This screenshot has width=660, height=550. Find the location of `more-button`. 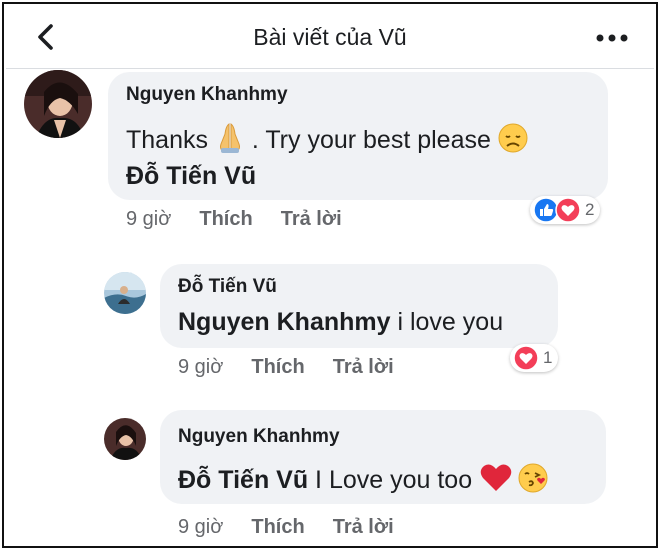

more-button is located at coordinates (612, 38).